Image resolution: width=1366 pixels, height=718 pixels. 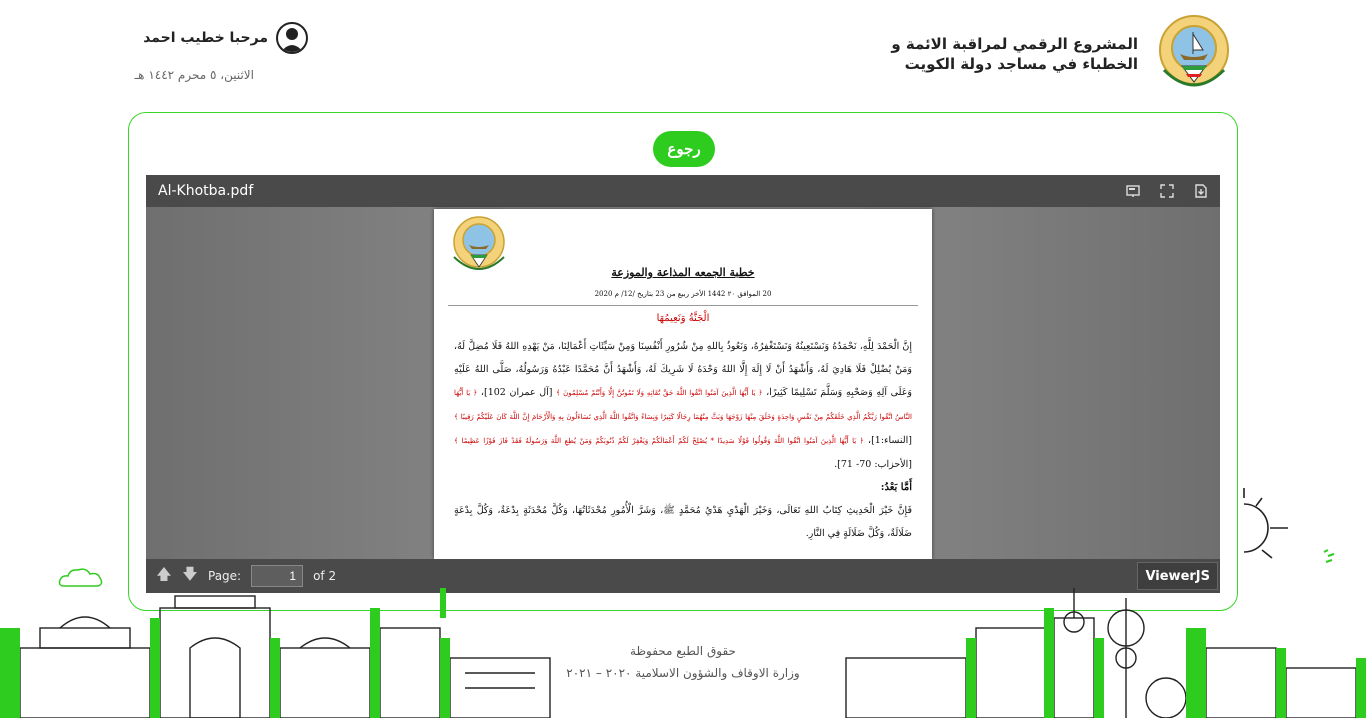 What do you see at coordinates (1177, 576) in the screenshot?
I see `viewerjs-brand-link: ViewerJS` at bounding box center [1177, 576].